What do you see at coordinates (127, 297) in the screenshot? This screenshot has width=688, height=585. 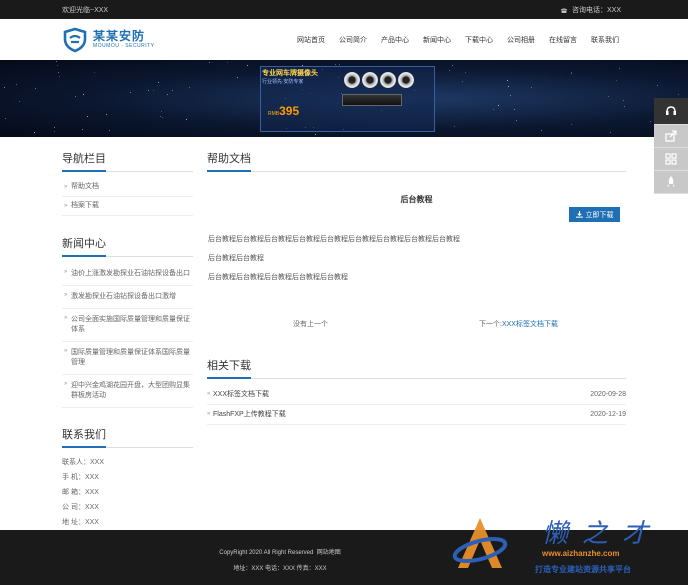 I see `news-item: 激发勘探业石油钻探设备出口激增` at bounding box center [127, 297].